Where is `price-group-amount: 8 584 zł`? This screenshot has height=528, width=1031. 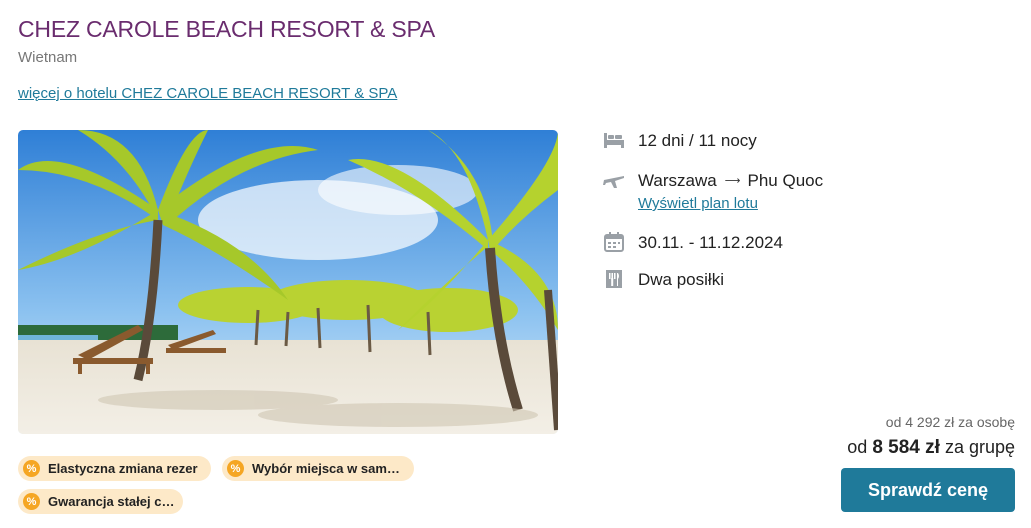 price-group-amount: 8 584 zł is located at coordinates (906, 447).